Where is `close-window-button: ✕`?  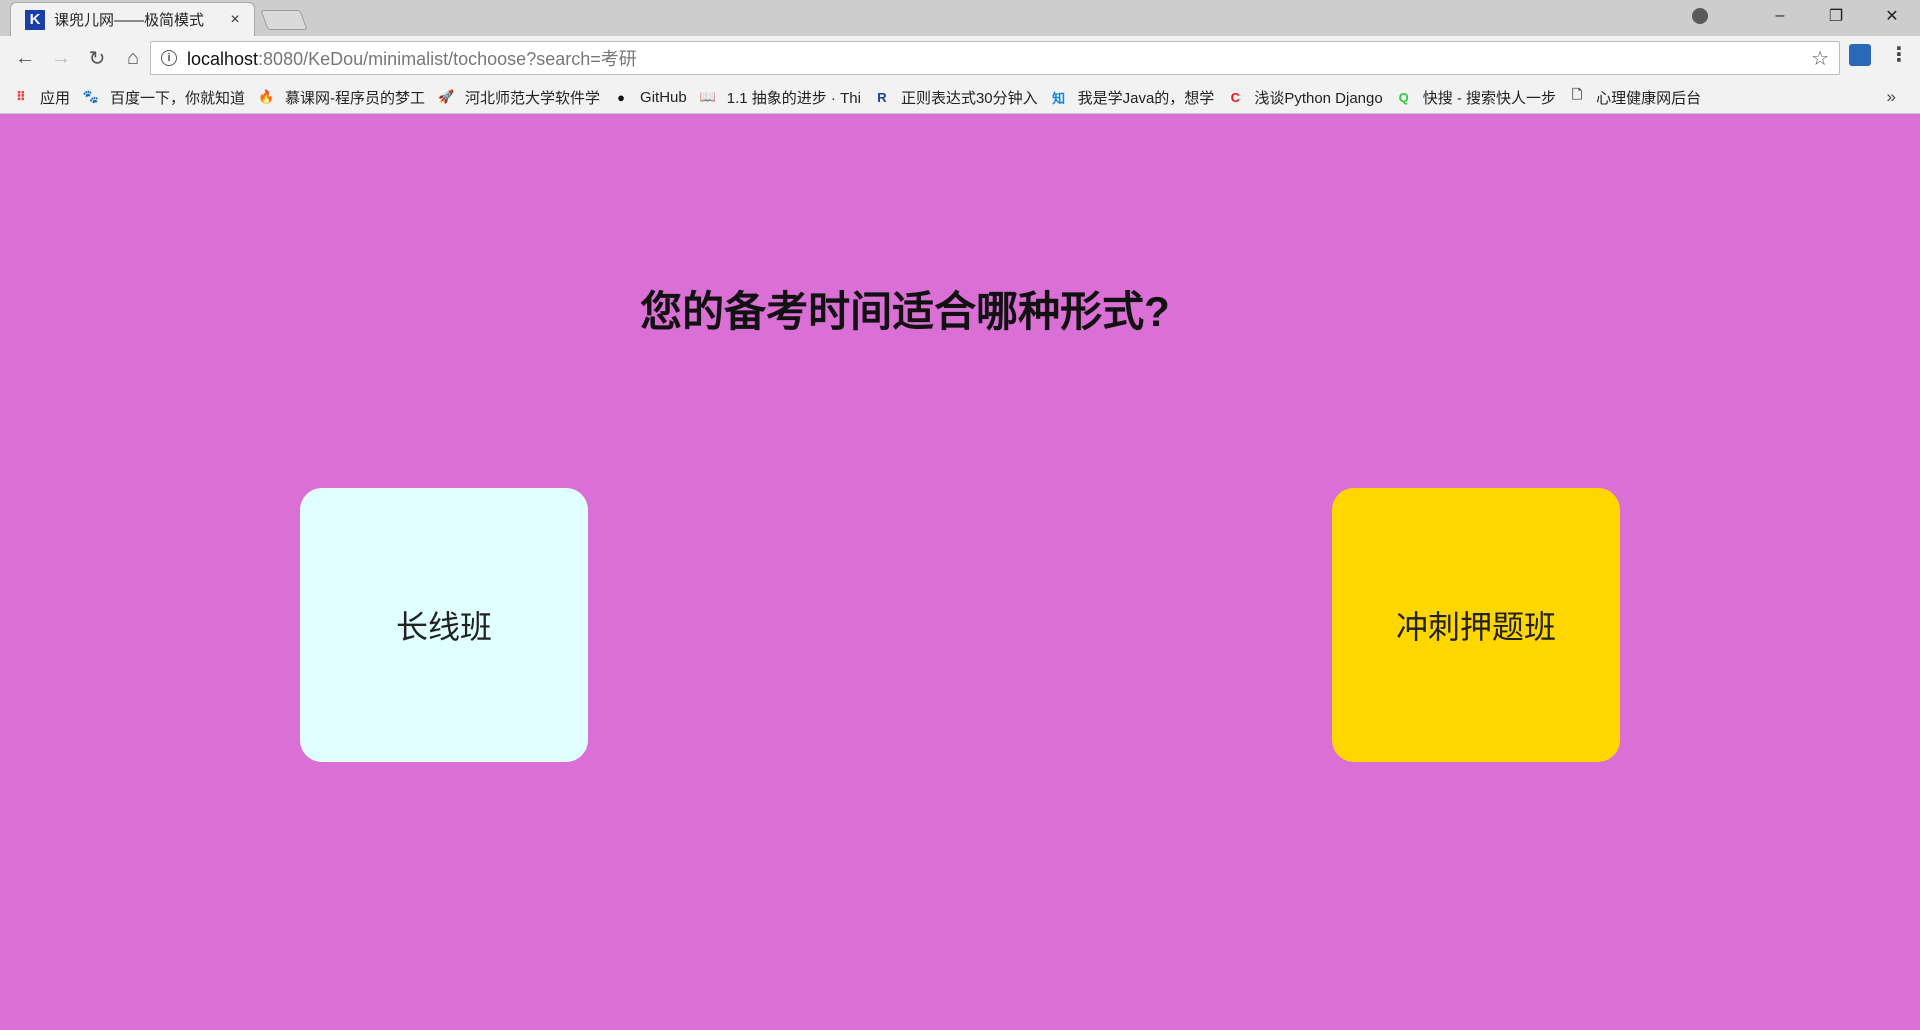
close-window-button: ✕ is located at coordinates (1892, 16).